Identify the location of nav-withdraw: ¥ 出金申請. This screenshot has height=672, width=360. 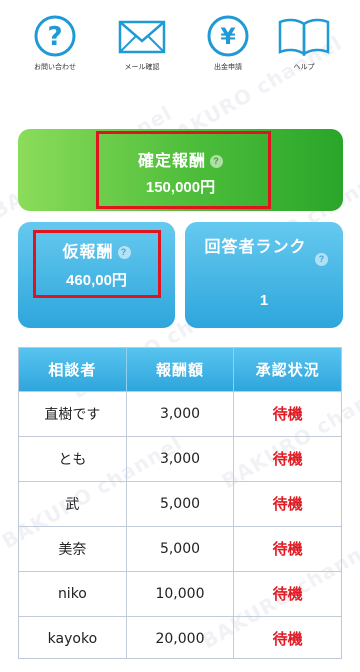
(228, 43).